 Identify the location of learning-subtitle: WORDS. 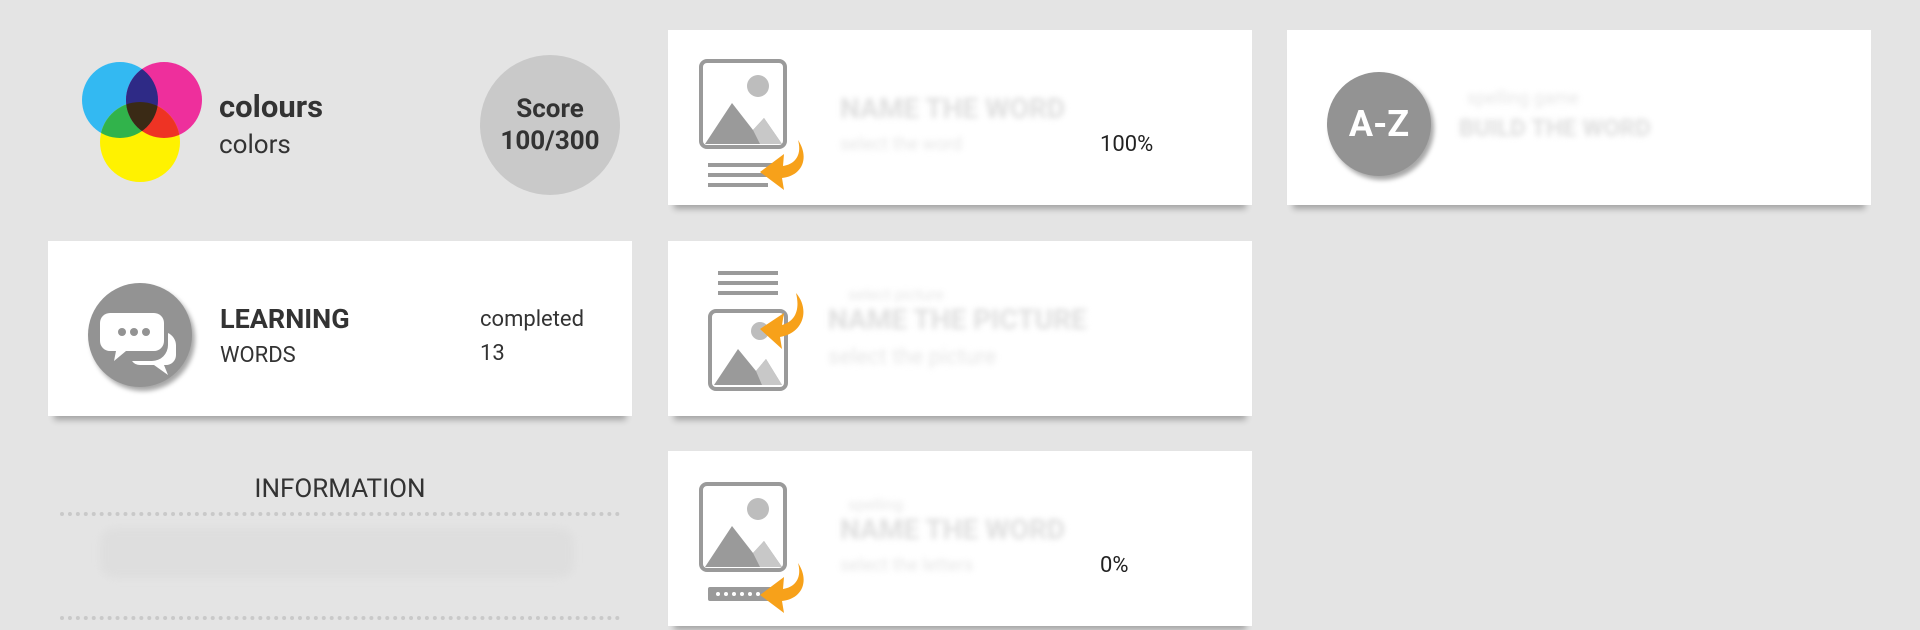
(258, 355).